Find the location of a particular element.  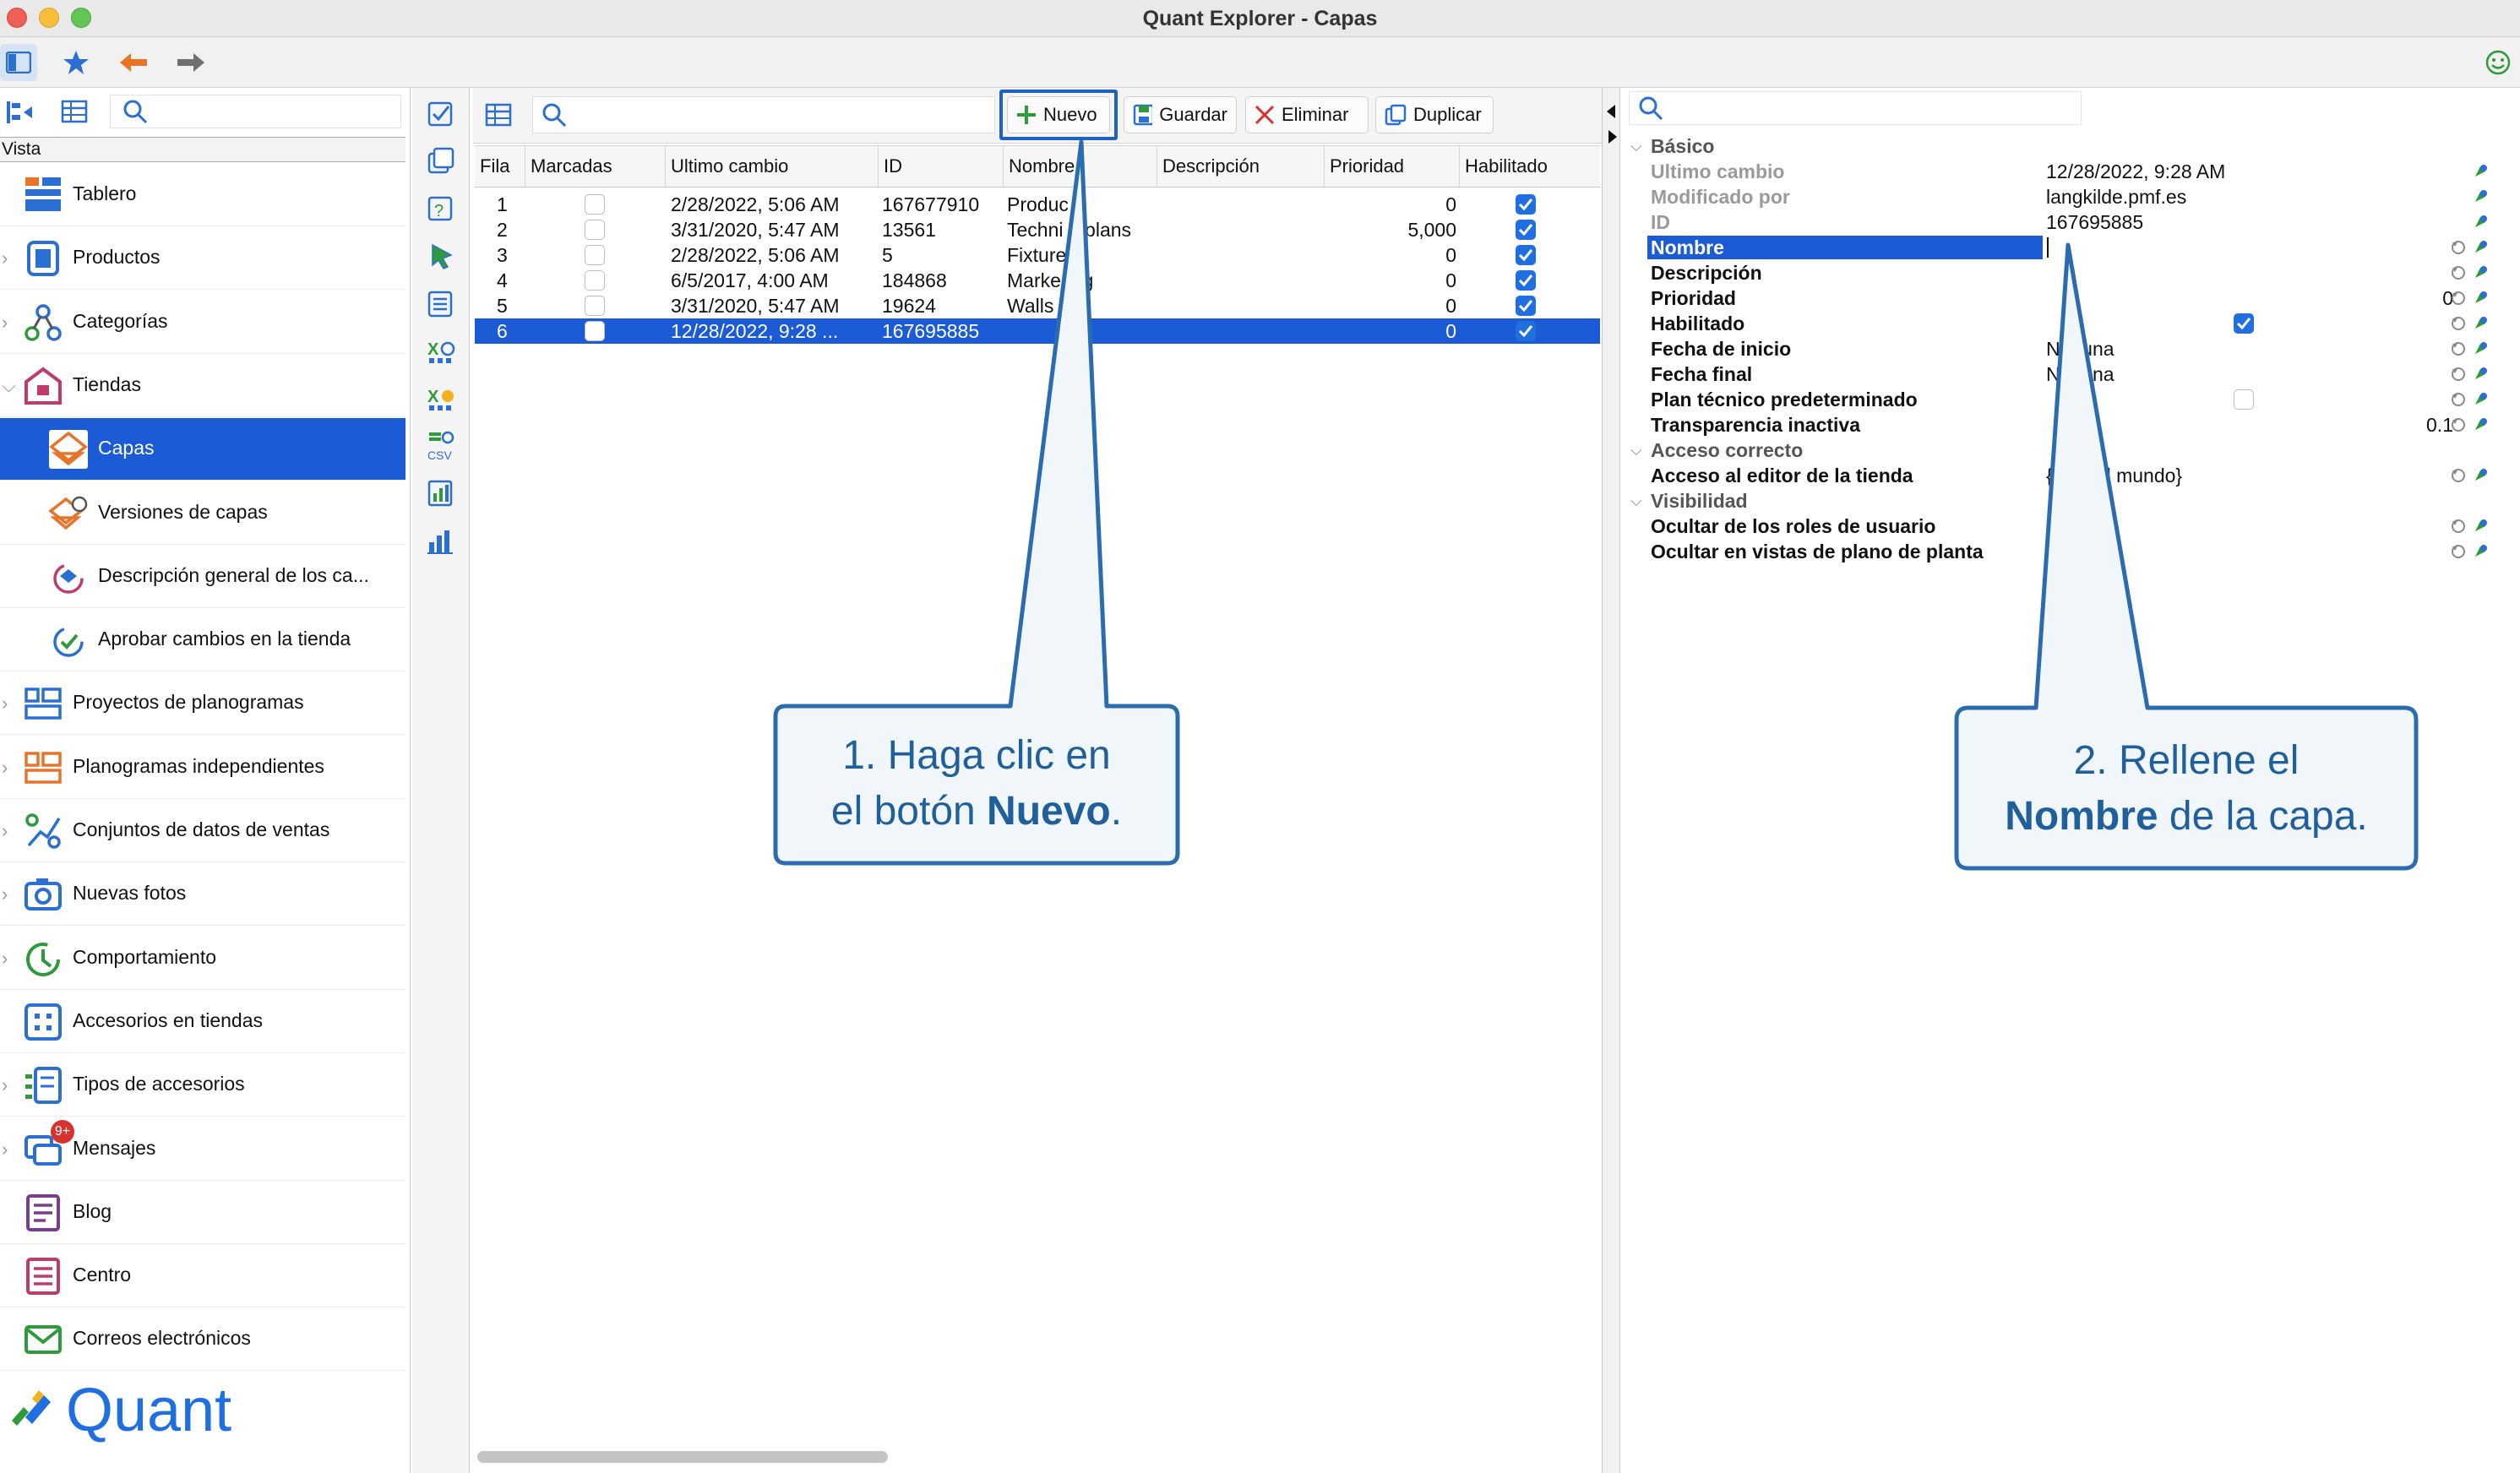

callout-name-bold: Nombre is located at coordinates (2081, 816).